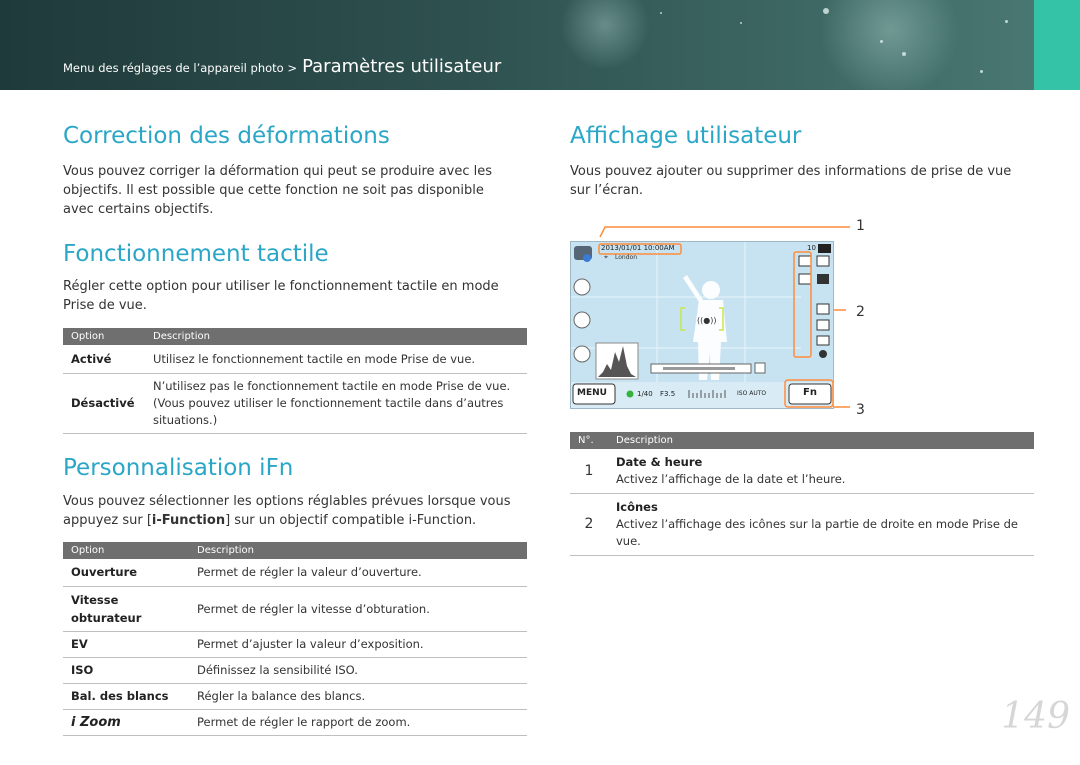  I want to click on callout-number: 2, so click(860, 312).